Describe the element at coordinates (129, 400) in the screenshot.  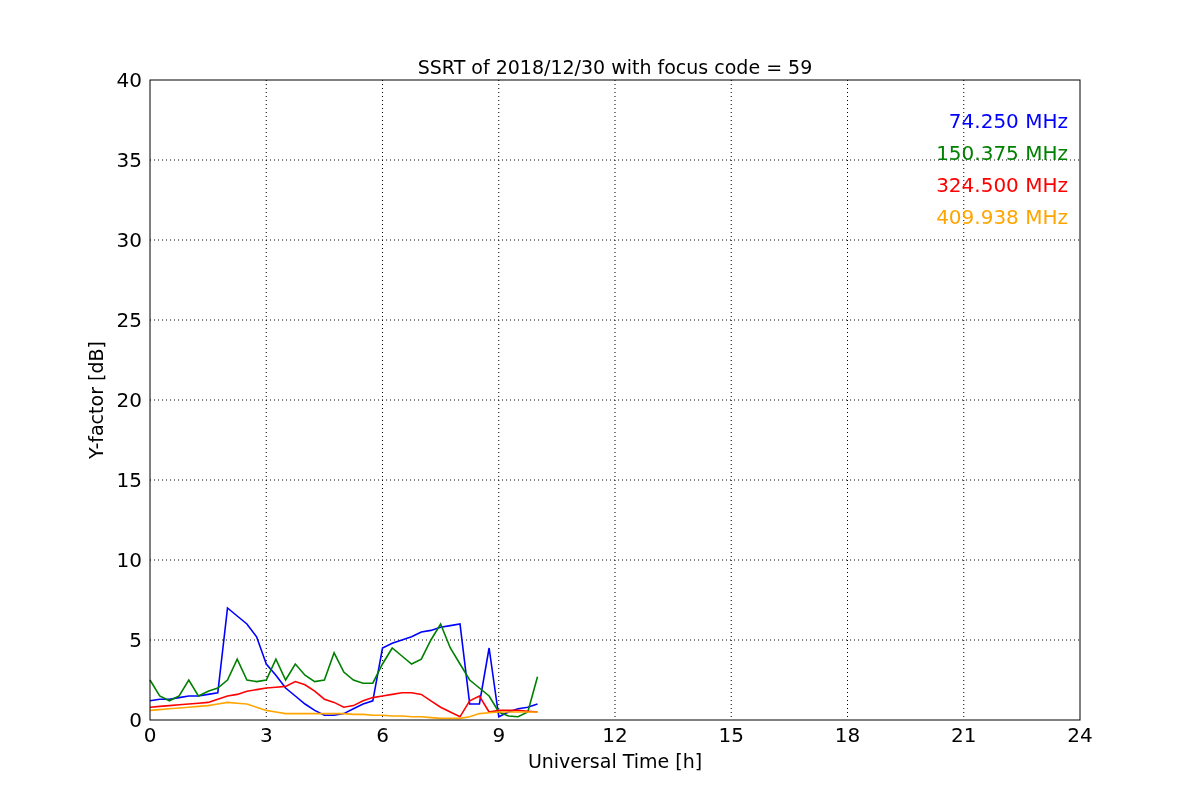
I see `y-tick-label: 20` at that location.